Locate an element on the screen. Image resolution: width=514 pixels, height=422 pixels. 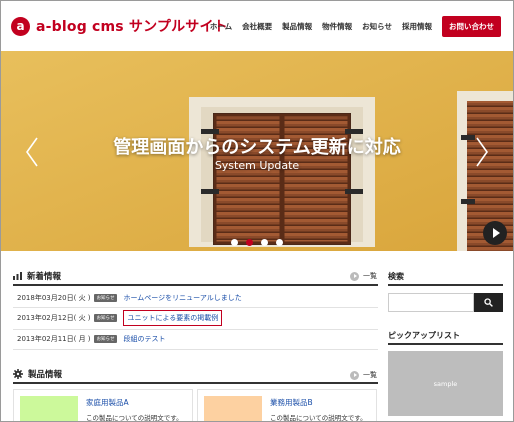
news-heading: 新着情報 is located at coordinates (37, 276).